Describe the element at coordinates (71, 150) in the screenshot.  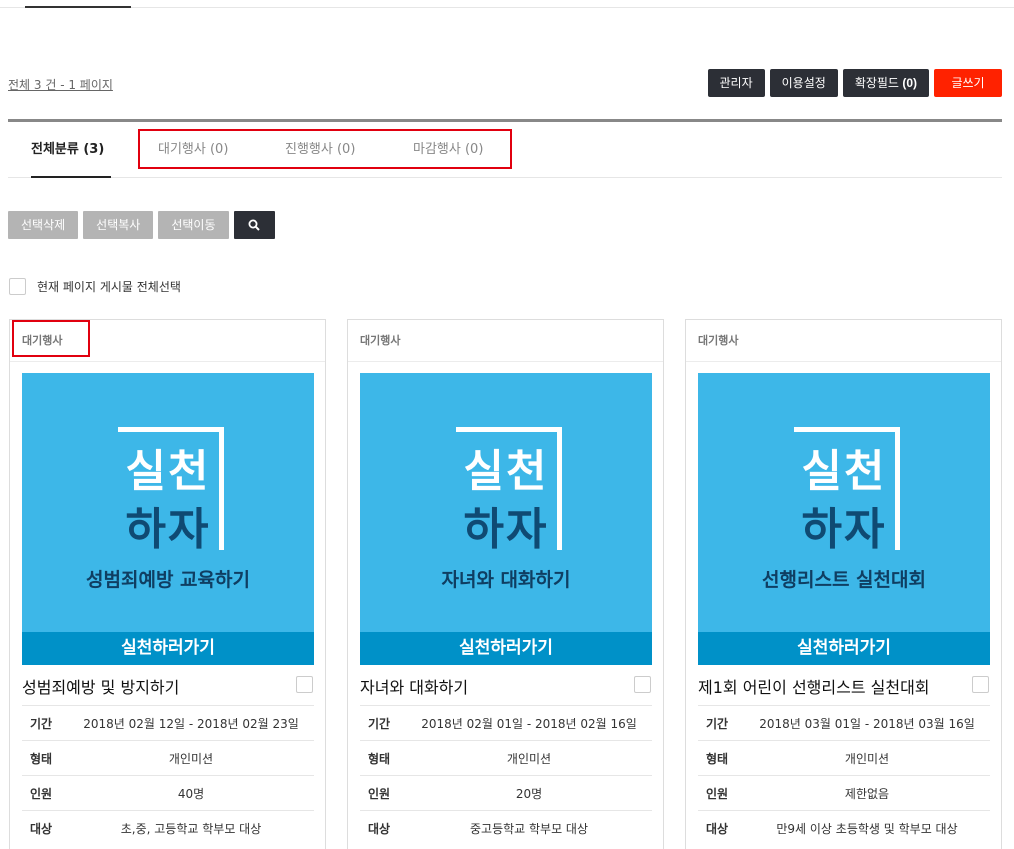
I see `tab-all: 전체분류 (3)` at that location.